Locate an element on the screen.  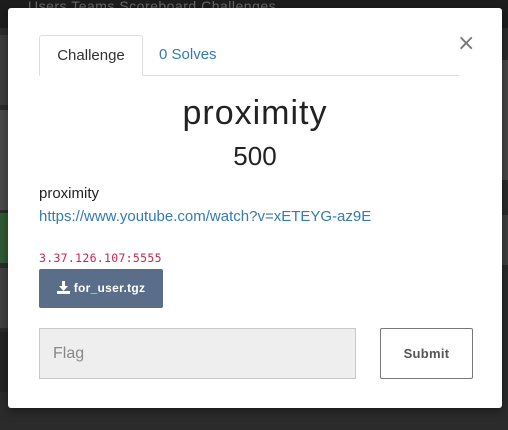
submit-button: Submit is located at coordinates (426, 353).